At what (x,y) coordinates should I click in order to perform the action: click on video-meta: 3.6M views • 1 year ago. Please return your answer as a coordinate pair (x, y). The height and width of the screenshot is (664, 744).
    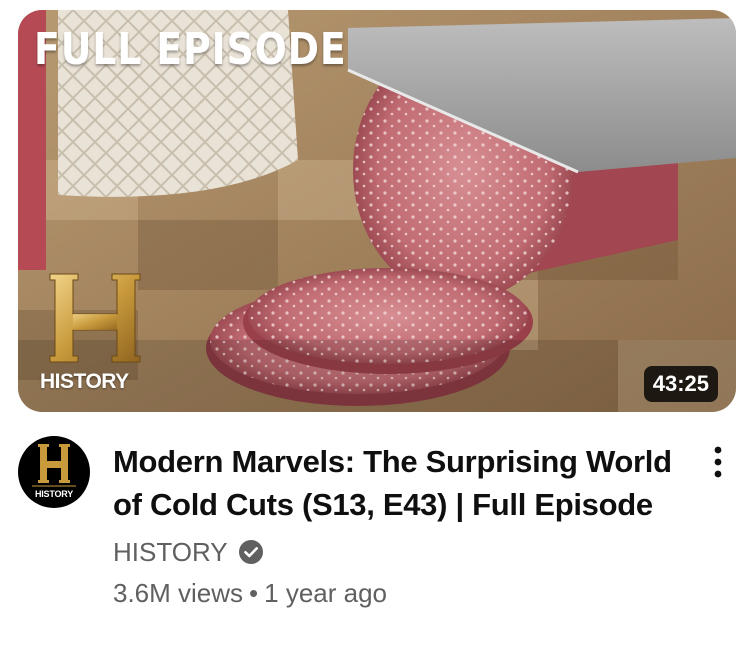
    Looking at the image, I should click on (250, 593).